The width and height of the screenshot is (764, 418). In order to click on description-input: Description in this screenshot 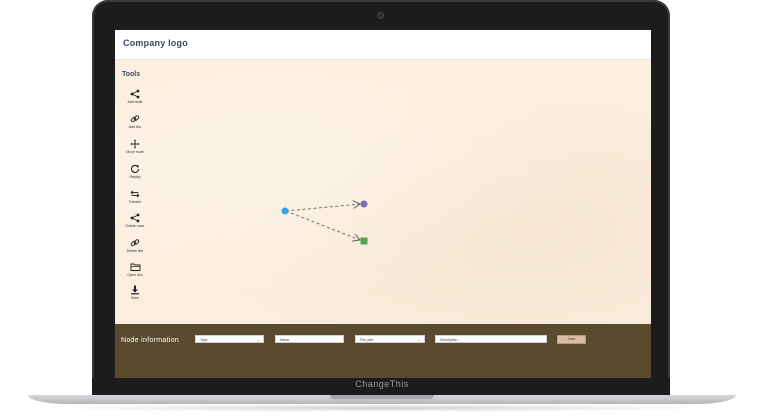, I will do `click(491, 339)`.